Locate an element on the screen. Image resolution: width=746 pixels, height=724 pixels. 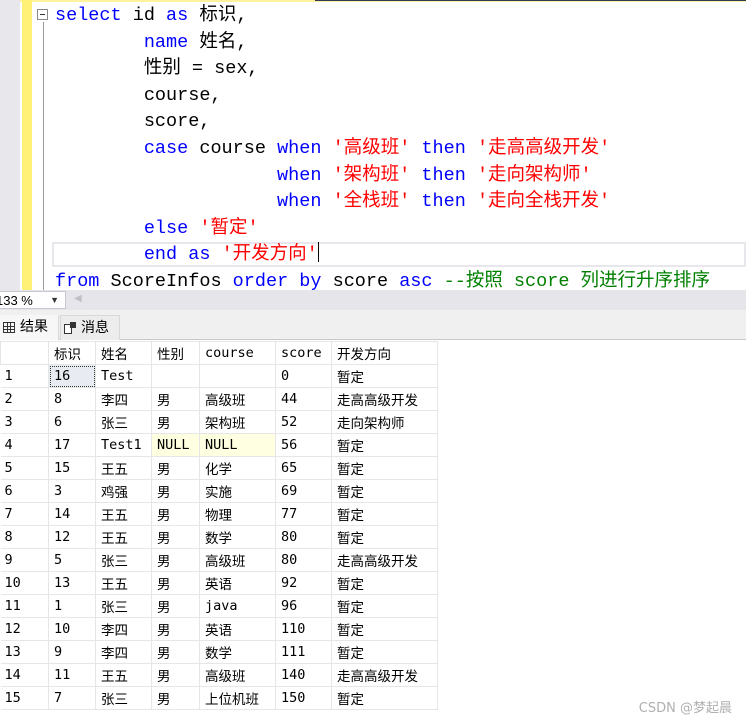
row-number-header is located at coordinates (24, 353).